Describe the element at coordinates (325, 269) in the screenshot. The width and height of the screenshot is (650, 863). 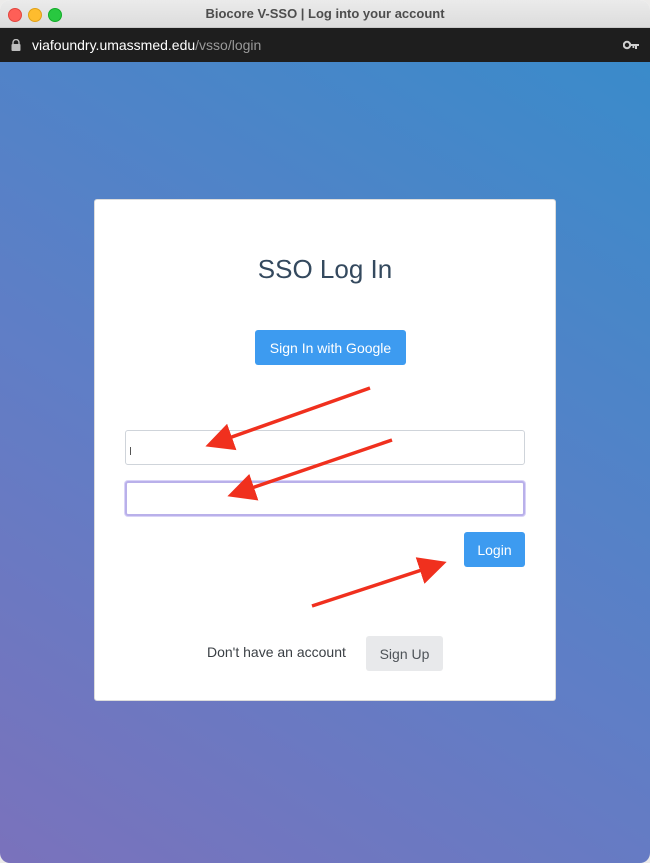
I see `page-title: SSO Log In` at that location.